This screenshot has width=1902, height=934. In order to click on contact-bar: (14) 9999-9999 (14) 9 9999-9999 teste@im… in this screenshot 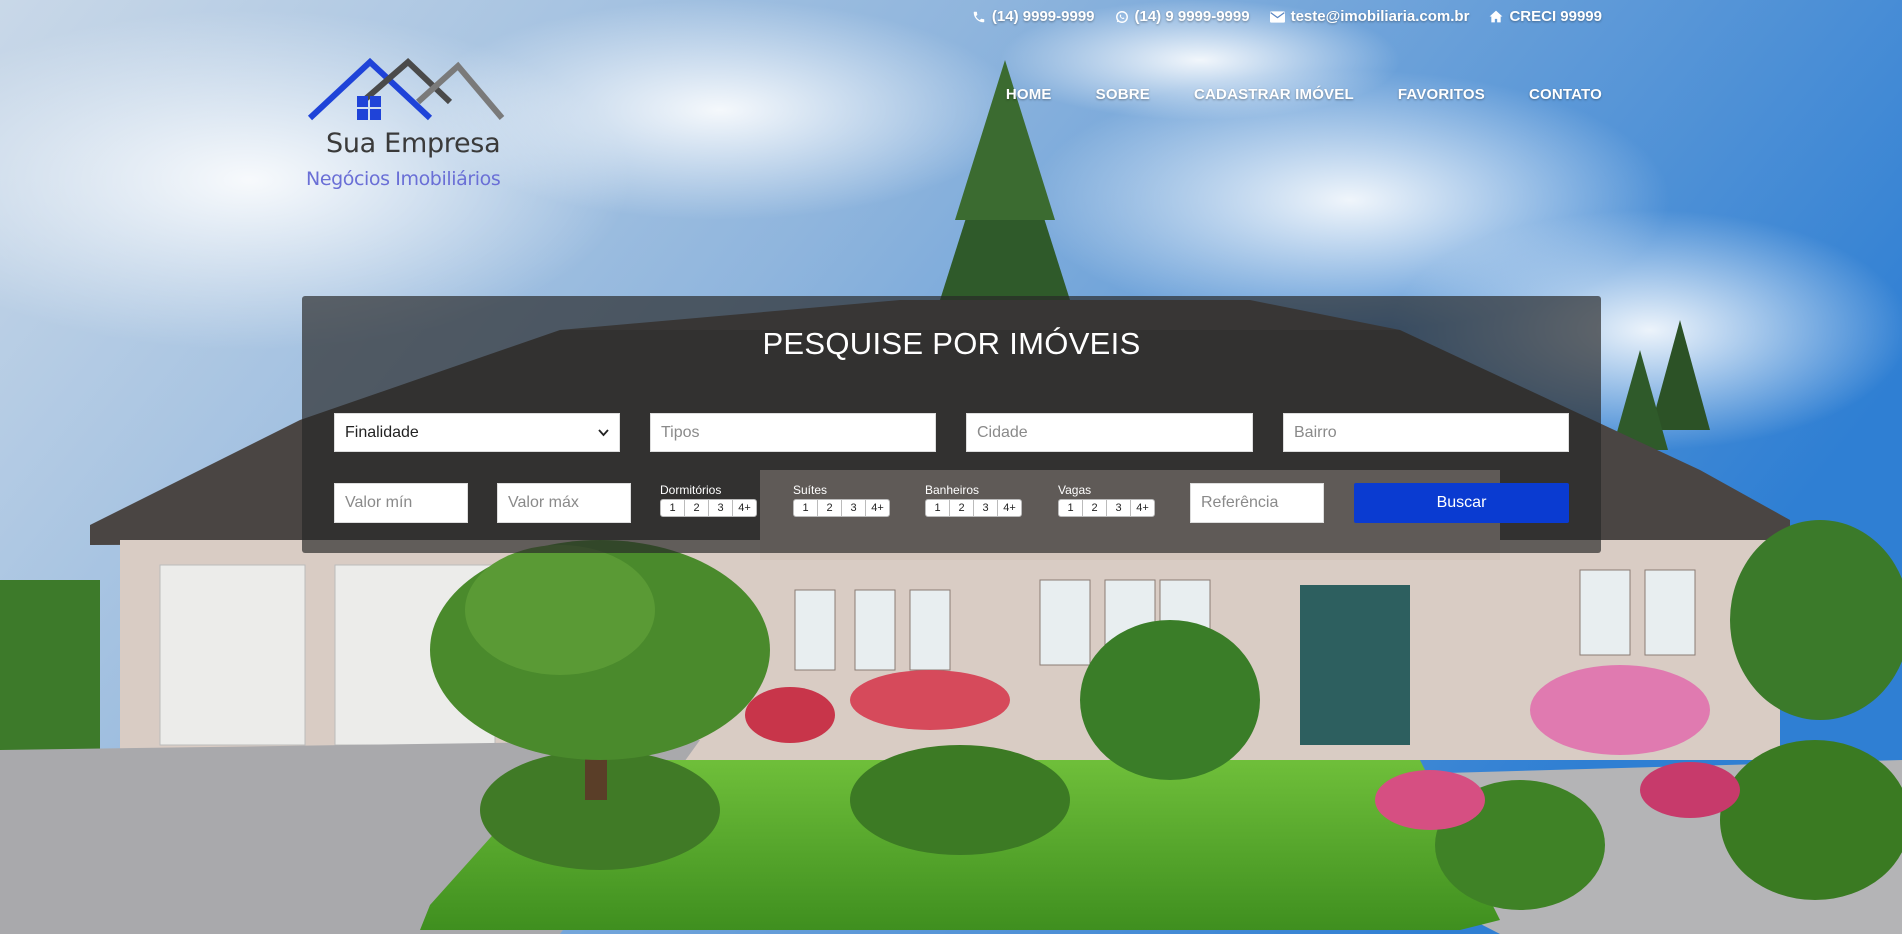, I will do `click(1287, 16)`.